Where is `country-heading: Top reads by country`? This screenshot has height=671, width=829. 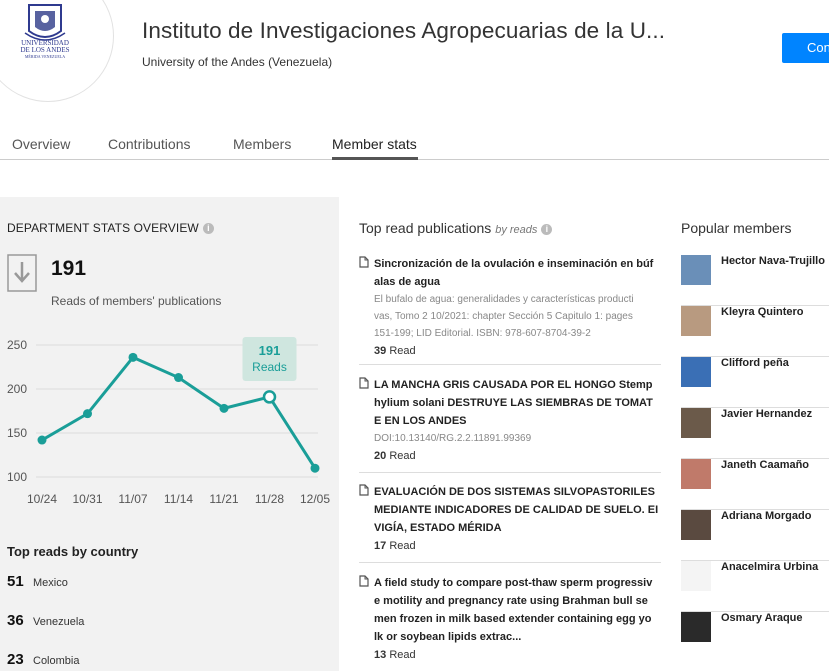
country-heading: Top reads by country is located at coordinates (73, 551).